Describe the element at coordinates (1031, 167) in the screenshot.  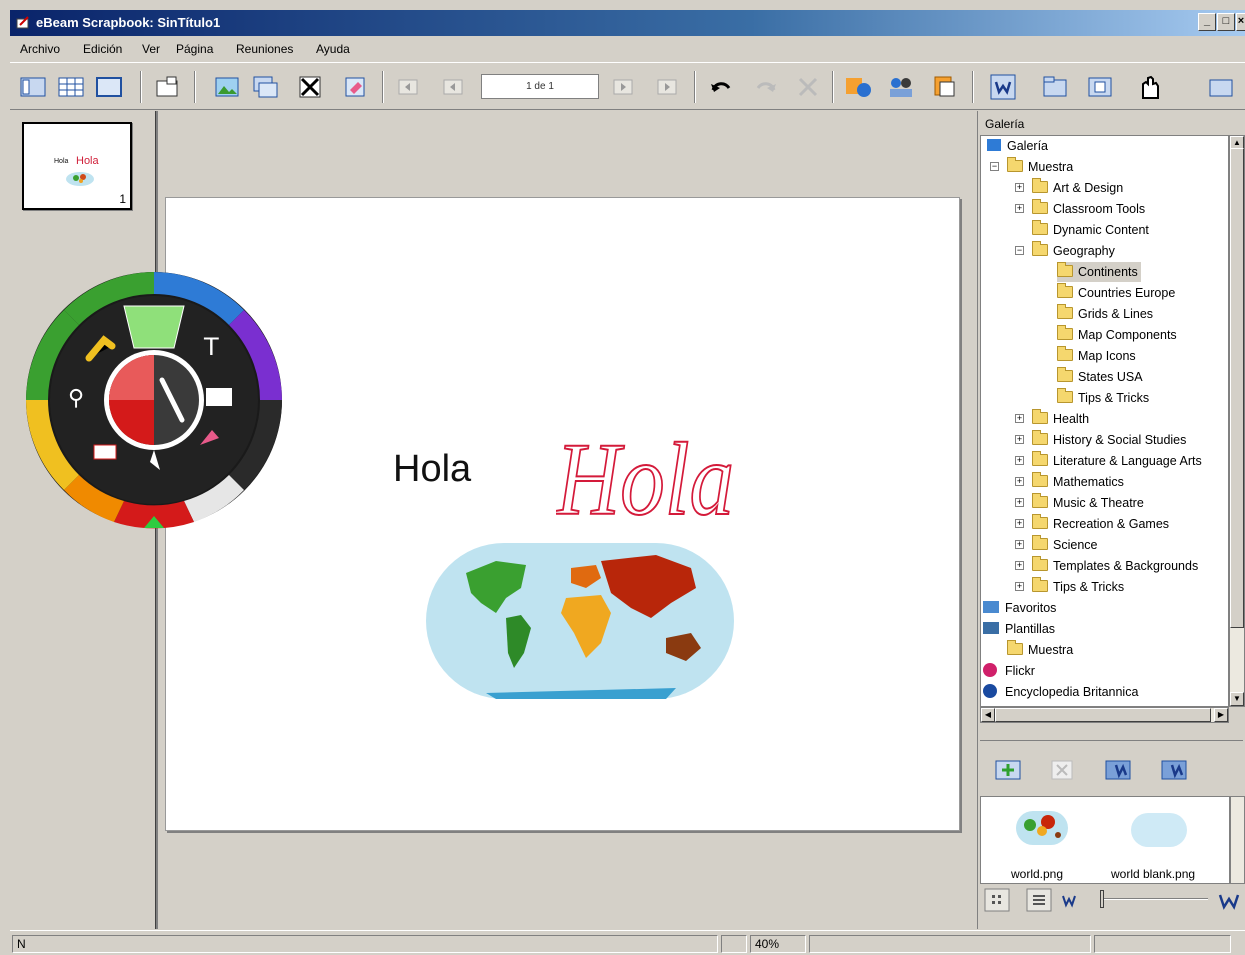
I see `tree-node-muestra: − Muestra` at that location.